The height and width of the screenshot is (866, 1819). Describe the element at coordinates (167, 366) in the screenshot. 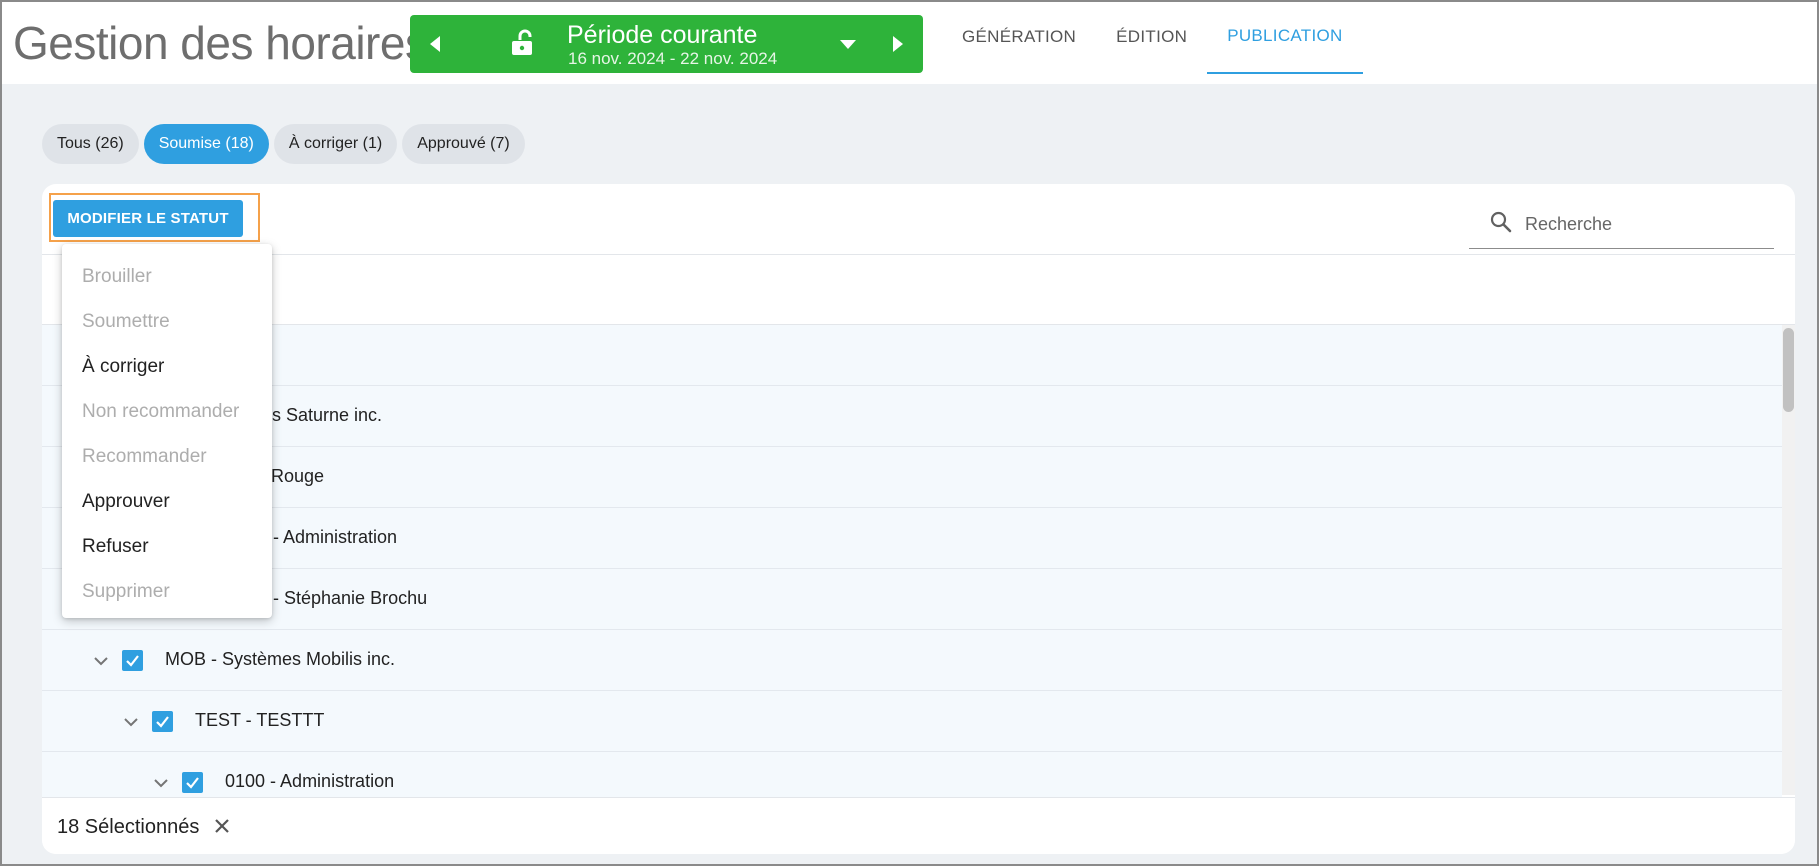

I see `menu-item-to-correct: À corriger` at that location.